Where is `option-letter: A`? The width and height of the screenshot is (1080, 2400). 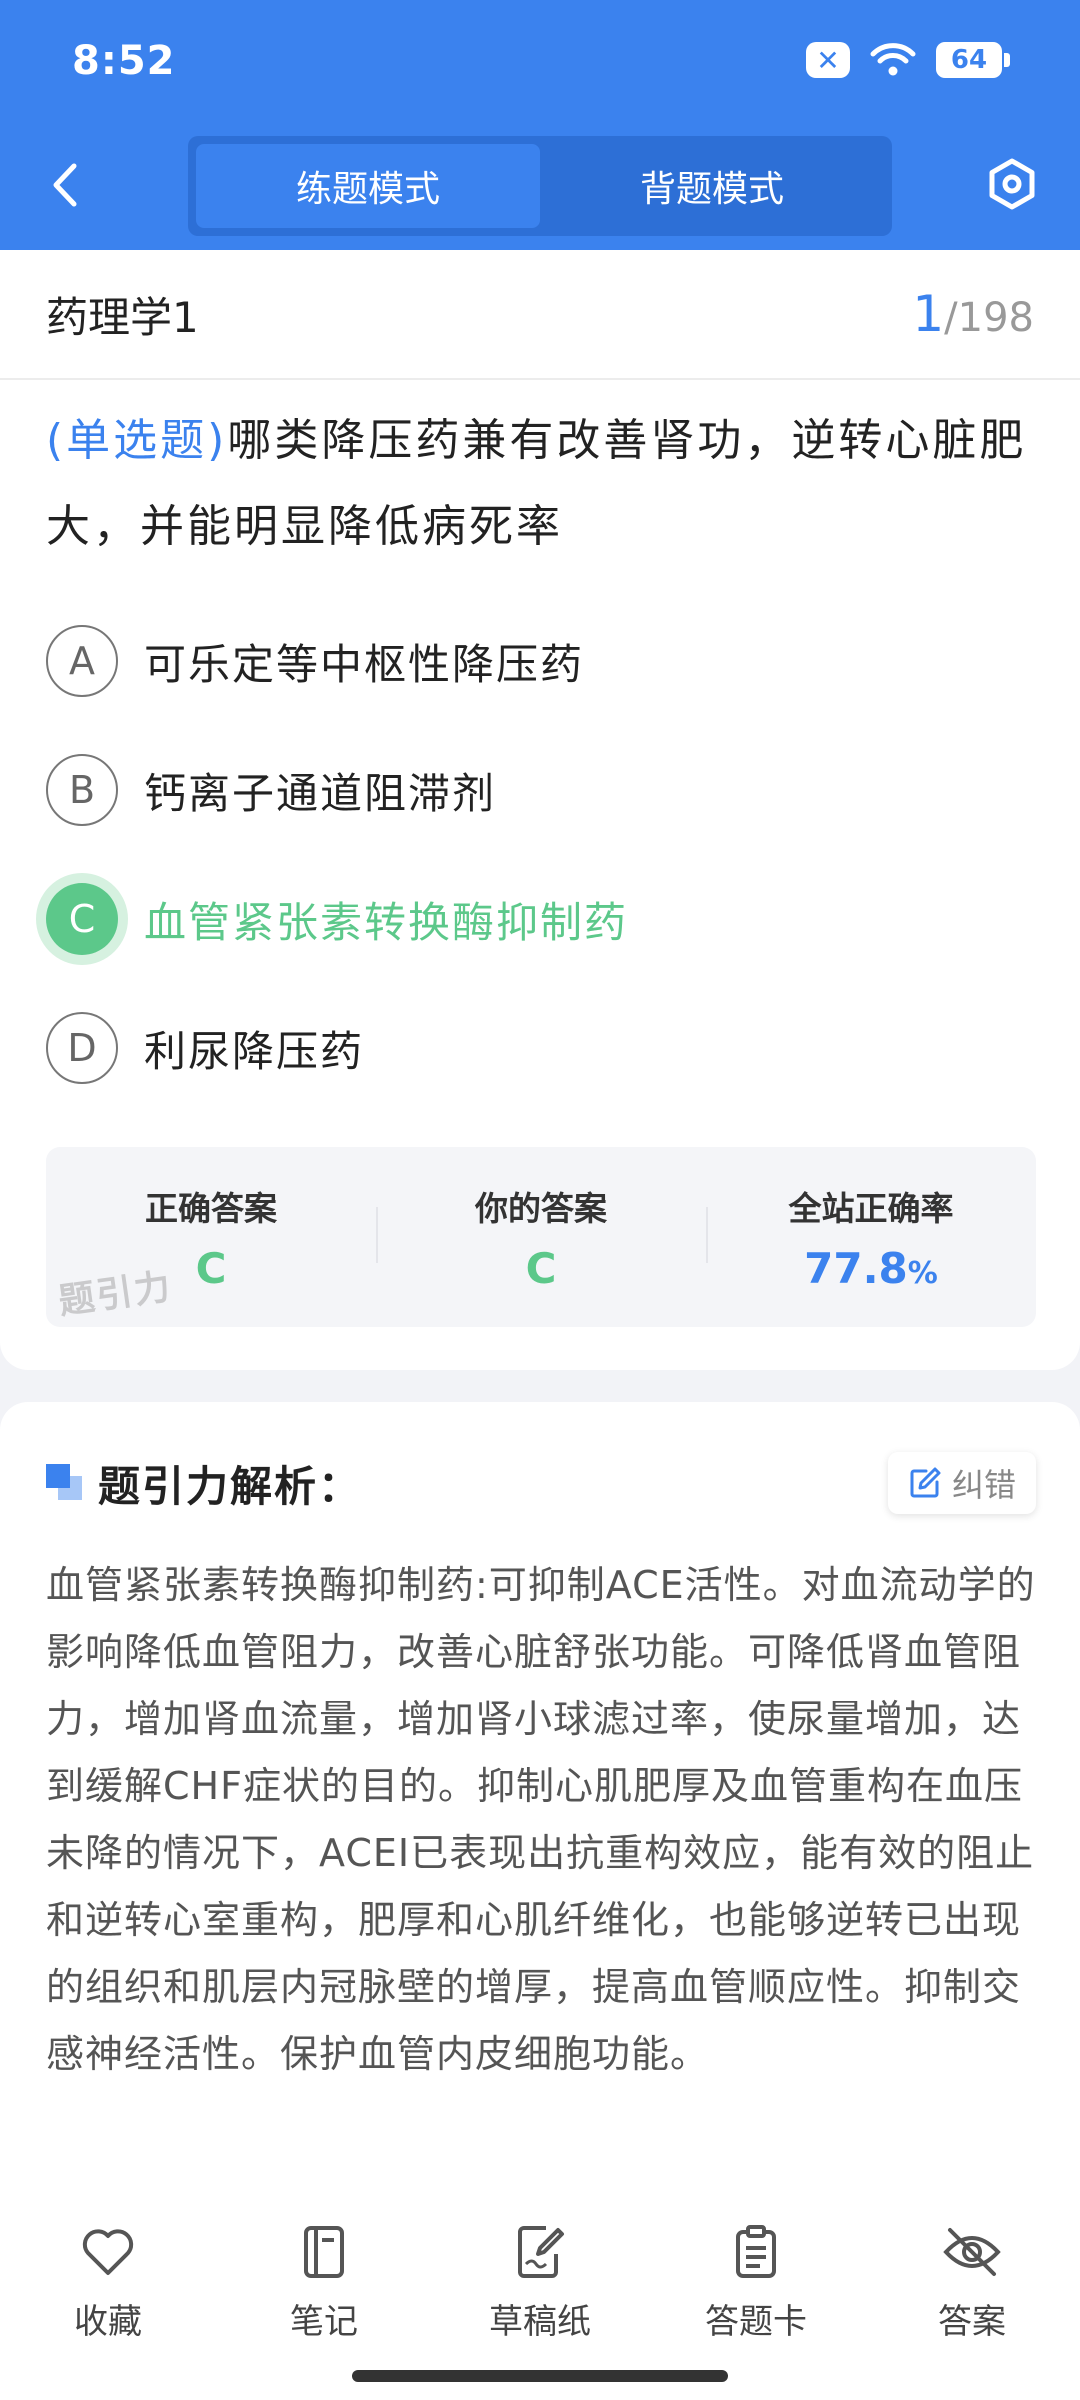
option-letter: A is located at coordinates (82, 661).